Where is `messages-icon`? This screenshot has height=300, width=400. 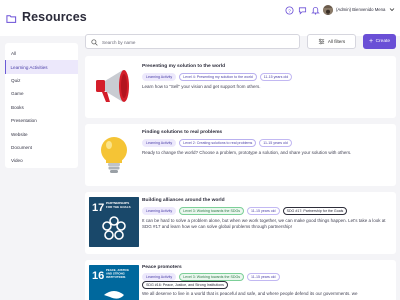 messages-icon is located at coordinates (302, 10).